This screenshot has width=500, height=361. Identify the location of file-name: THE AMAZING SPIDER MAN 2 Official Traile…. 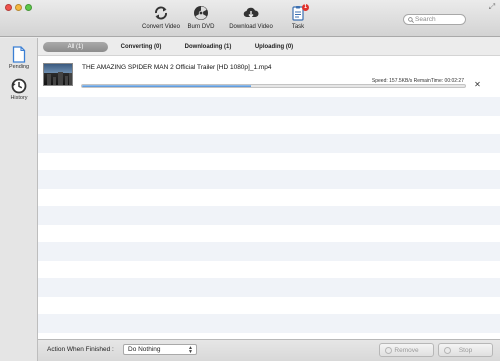
(177, 67).